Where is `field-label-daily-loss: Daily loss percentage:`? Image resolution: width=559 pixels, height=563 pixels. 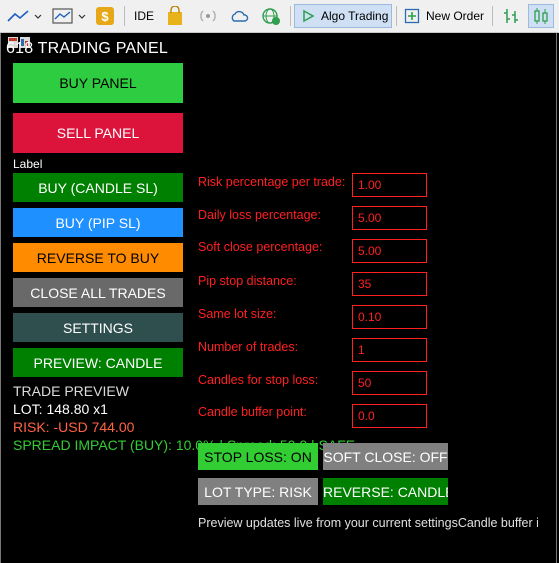 field-label-daily-loss: Daily loss percentage: is located at coordinates (259, 215).